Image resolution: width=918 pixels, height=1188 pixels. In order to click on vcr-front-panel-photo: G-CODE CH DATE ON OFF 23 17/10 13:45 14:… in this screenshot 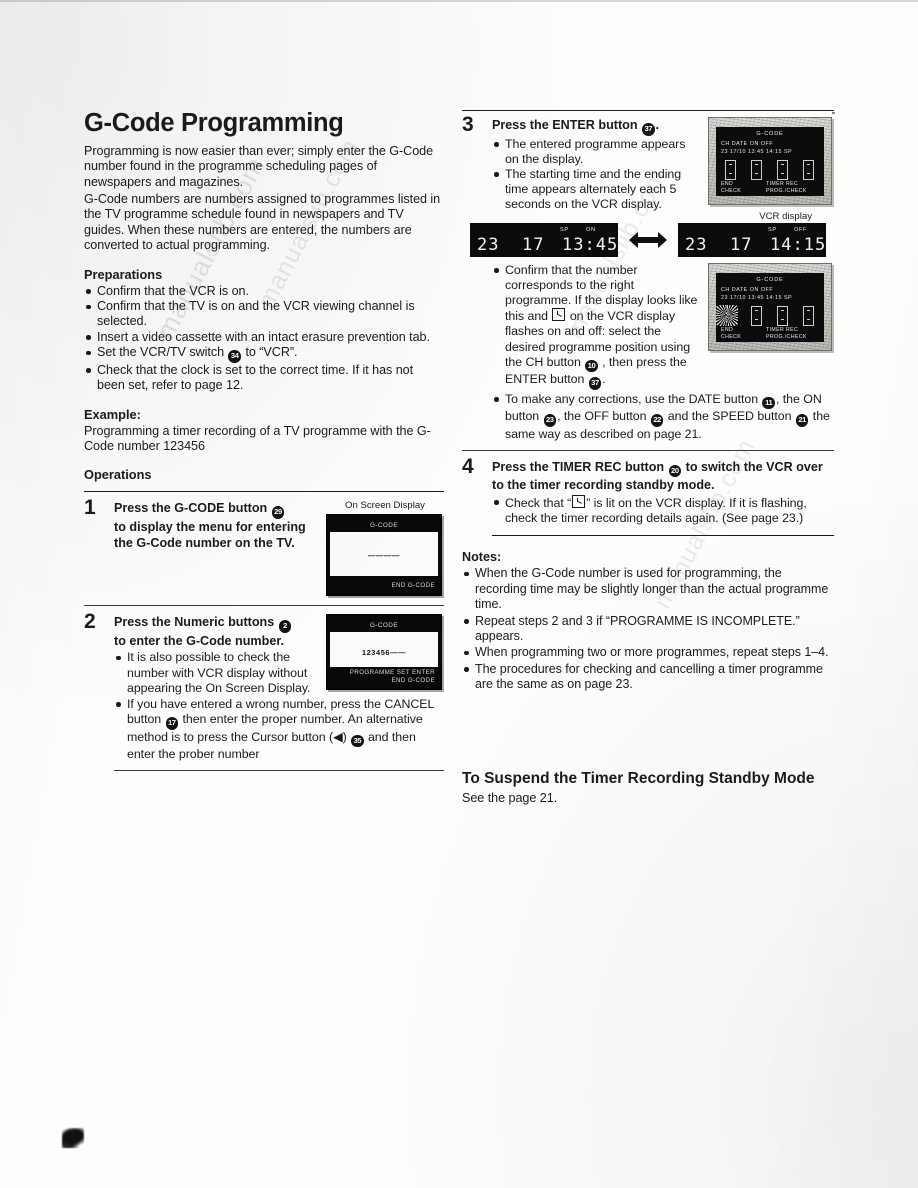, I will do `click(770, 161)`.